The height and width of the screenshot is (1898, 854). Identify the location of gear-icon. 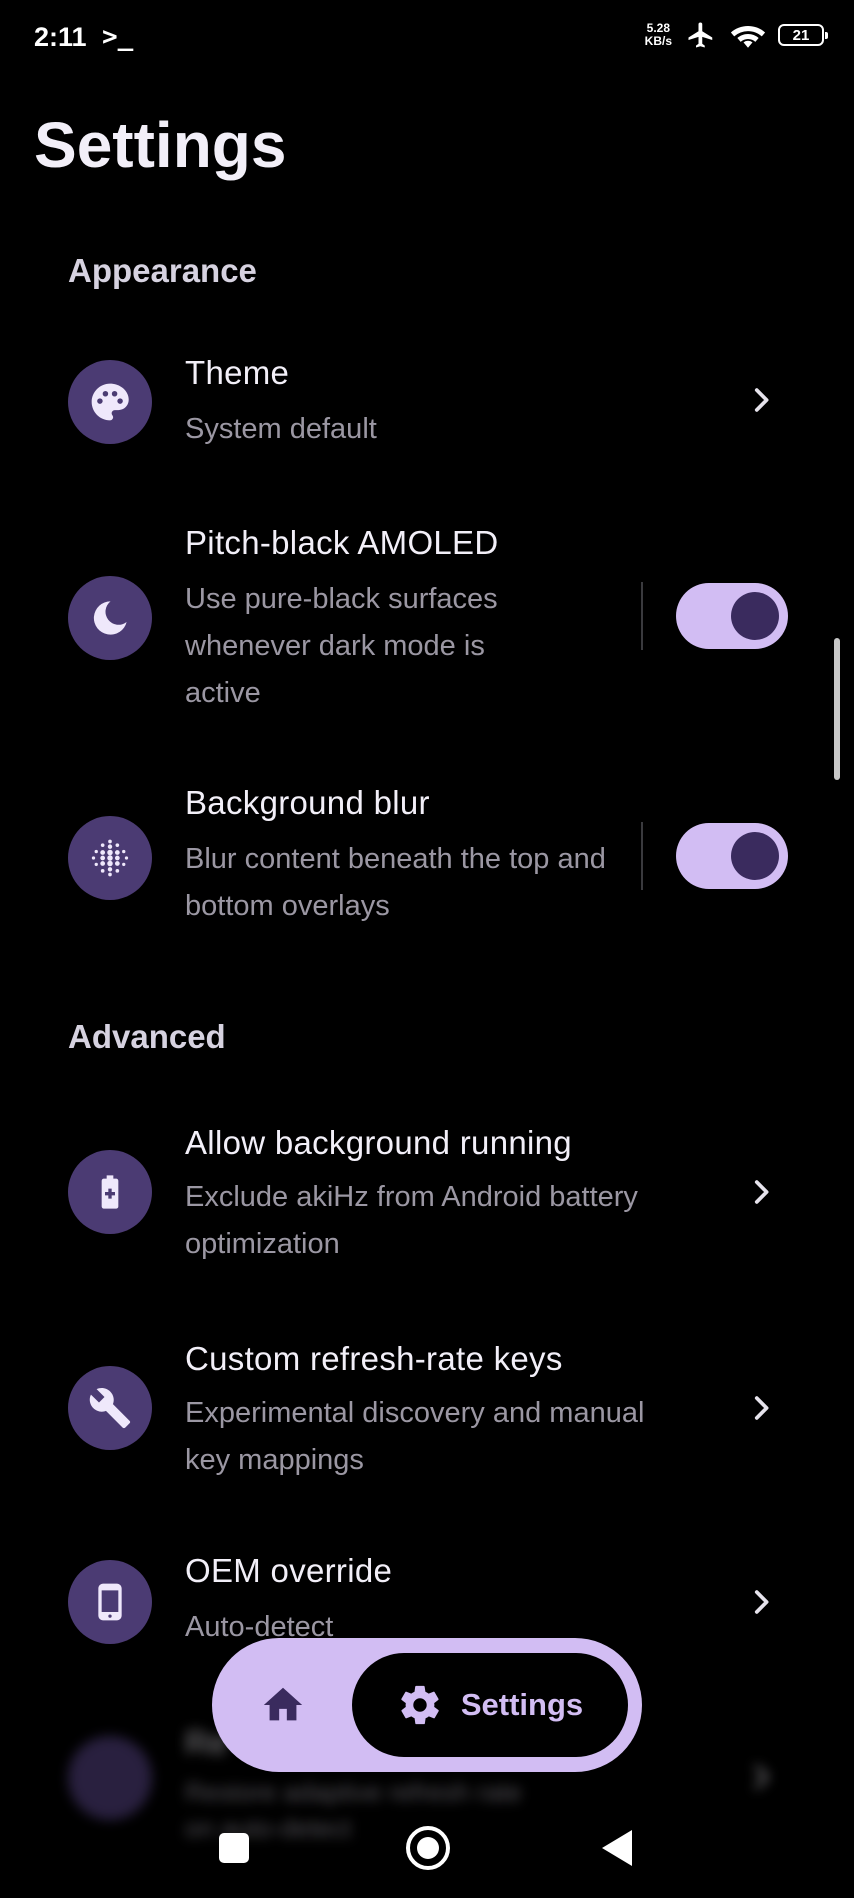
(420, 1705).